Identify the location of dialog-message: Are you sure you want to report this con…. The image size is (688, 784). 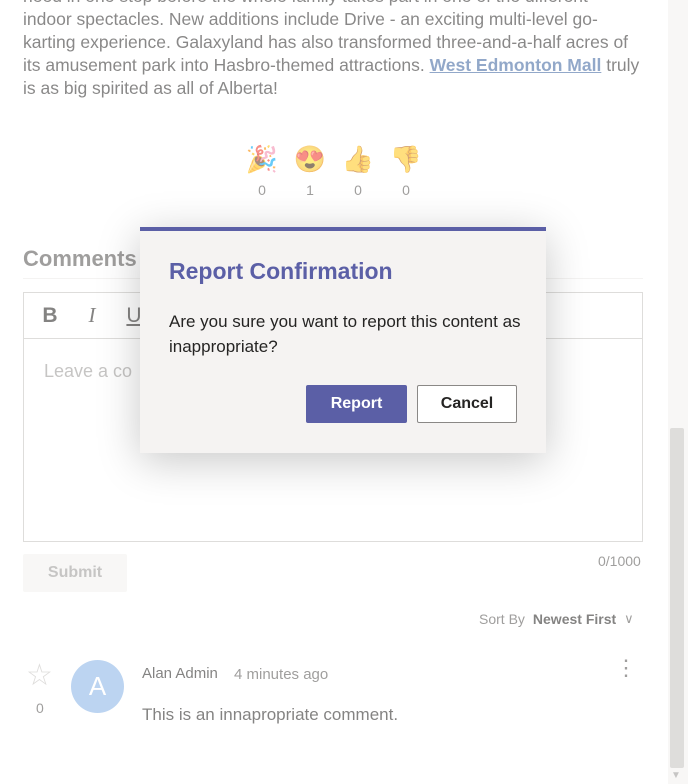
(345, 334).